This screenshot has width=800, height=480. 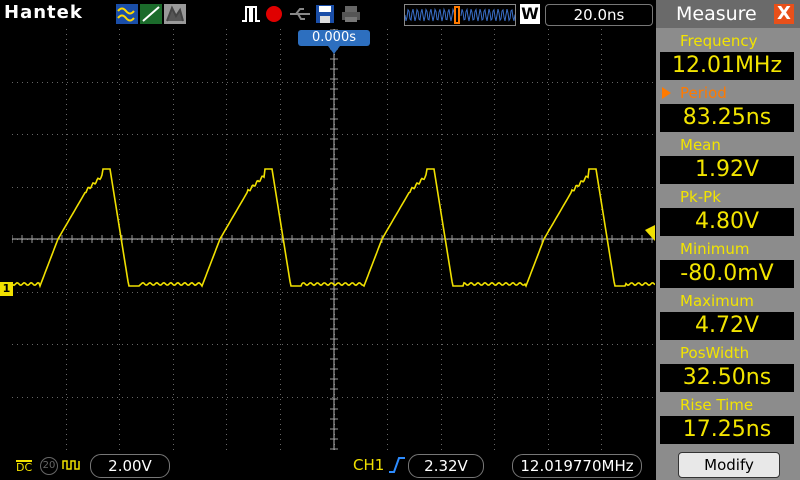 What do you see at coordinates (716, 14) in the screenshot?
I see `measure-title: Measure` at bounding box center [716, 14].